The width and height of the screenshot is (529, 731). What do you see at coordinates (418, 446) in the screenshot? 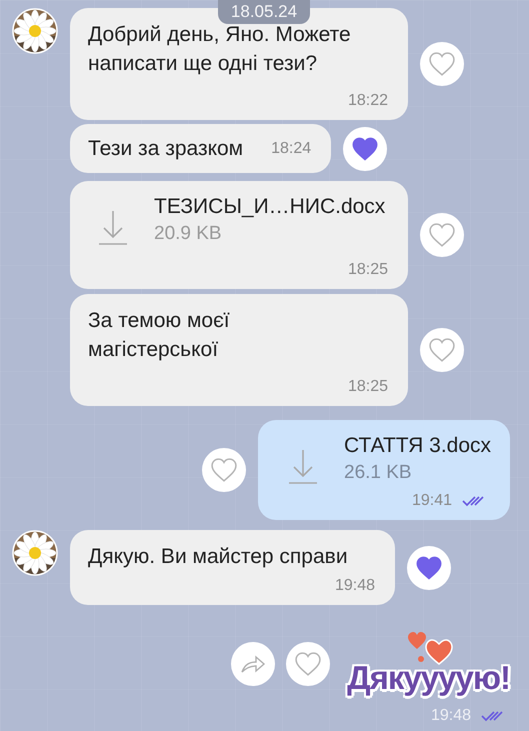
I see `file-name: СТАТТЯ 3.docx` at bounding box center [418, 446].